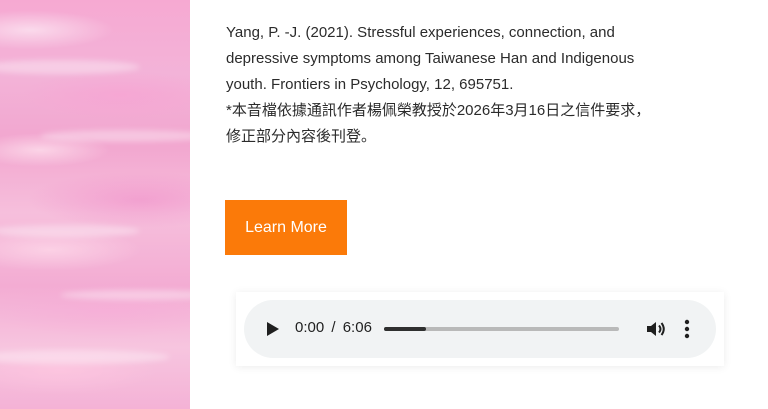 This screenshot has width=768, height=409. I want to click on progress-fill, so click(405, 329).